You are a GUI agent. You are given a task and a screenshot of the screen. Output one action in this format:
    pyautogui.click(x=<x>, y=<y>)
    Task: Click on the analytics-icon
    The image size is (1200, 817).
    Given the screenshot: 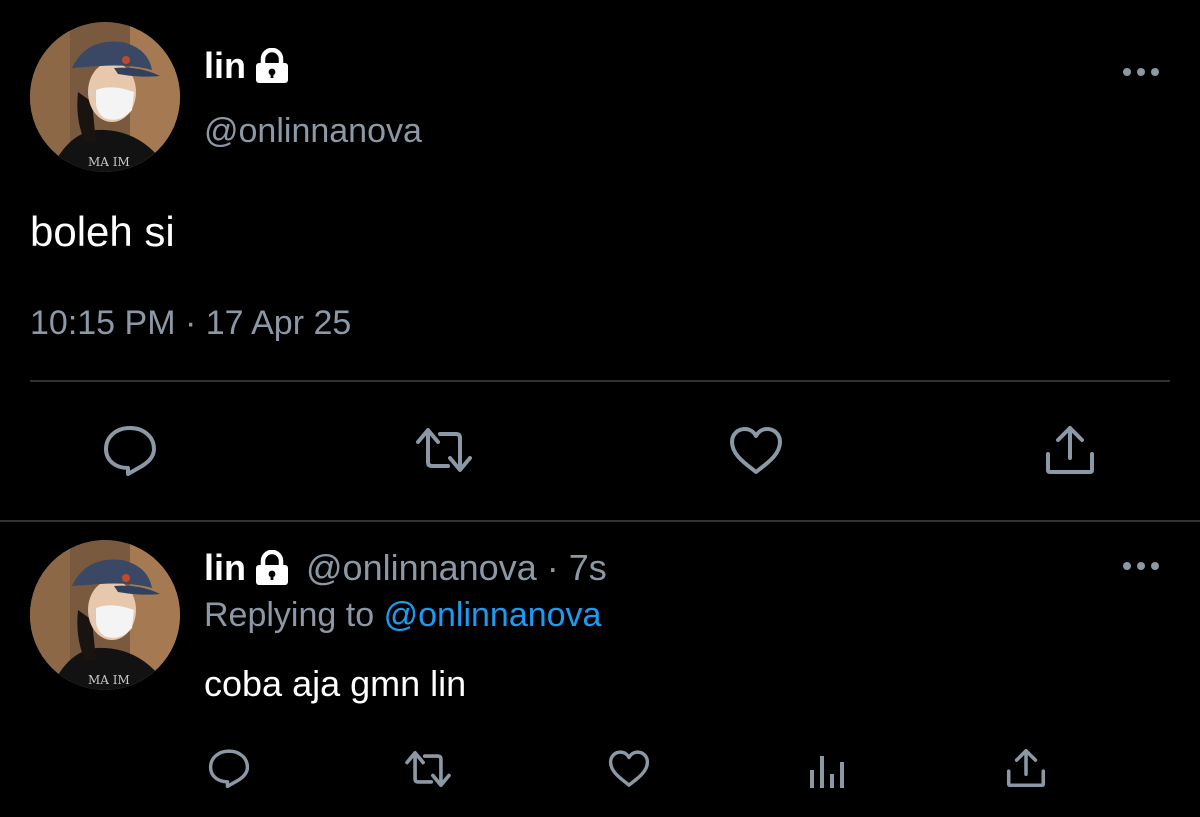 What is the action you would take?
    pyautogui.click(x=828, y=772)
    